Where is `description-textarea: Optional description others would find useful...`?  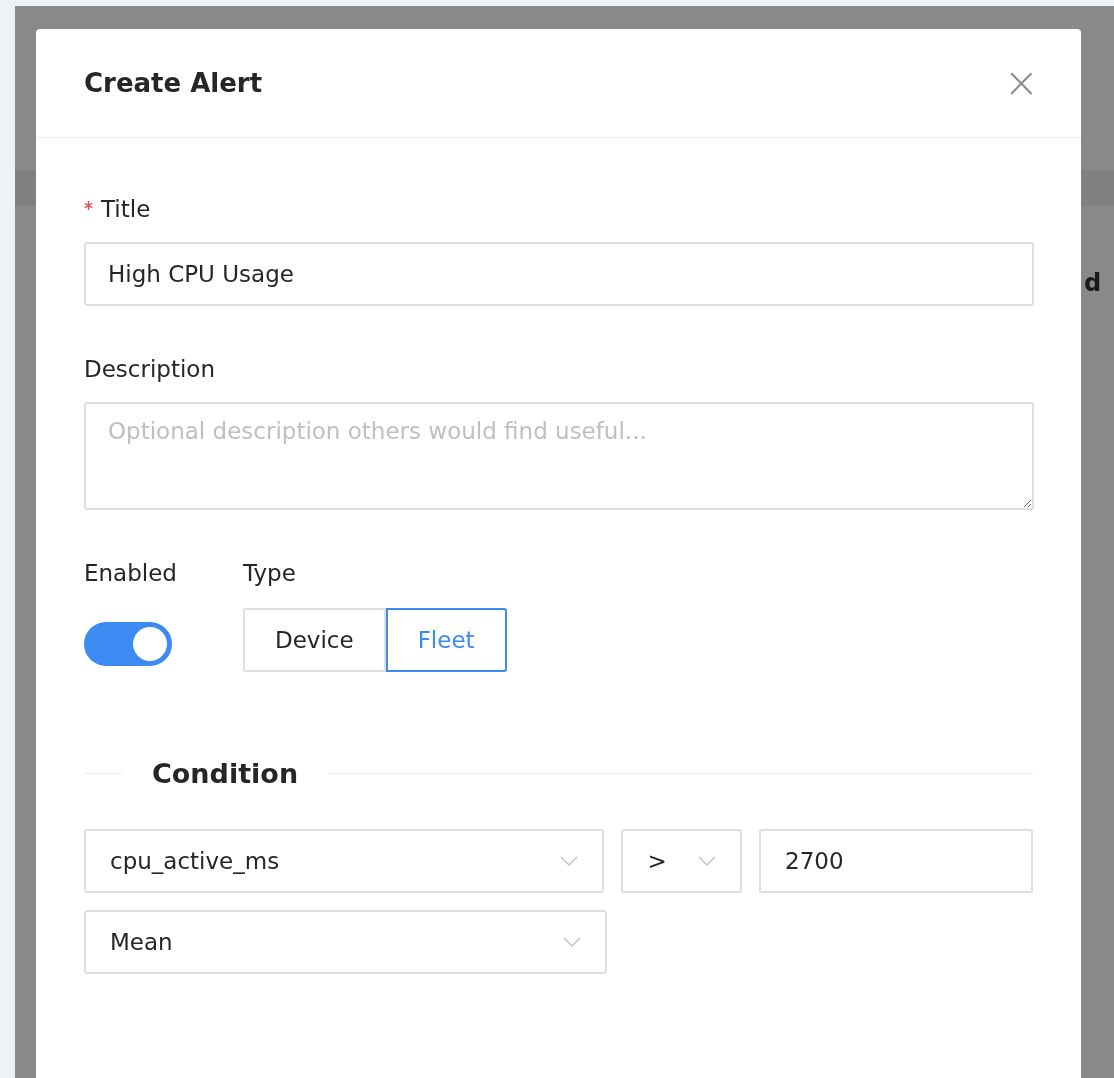 description-textarea: Optional description others would find useful... is located at coordinates (559, 456).